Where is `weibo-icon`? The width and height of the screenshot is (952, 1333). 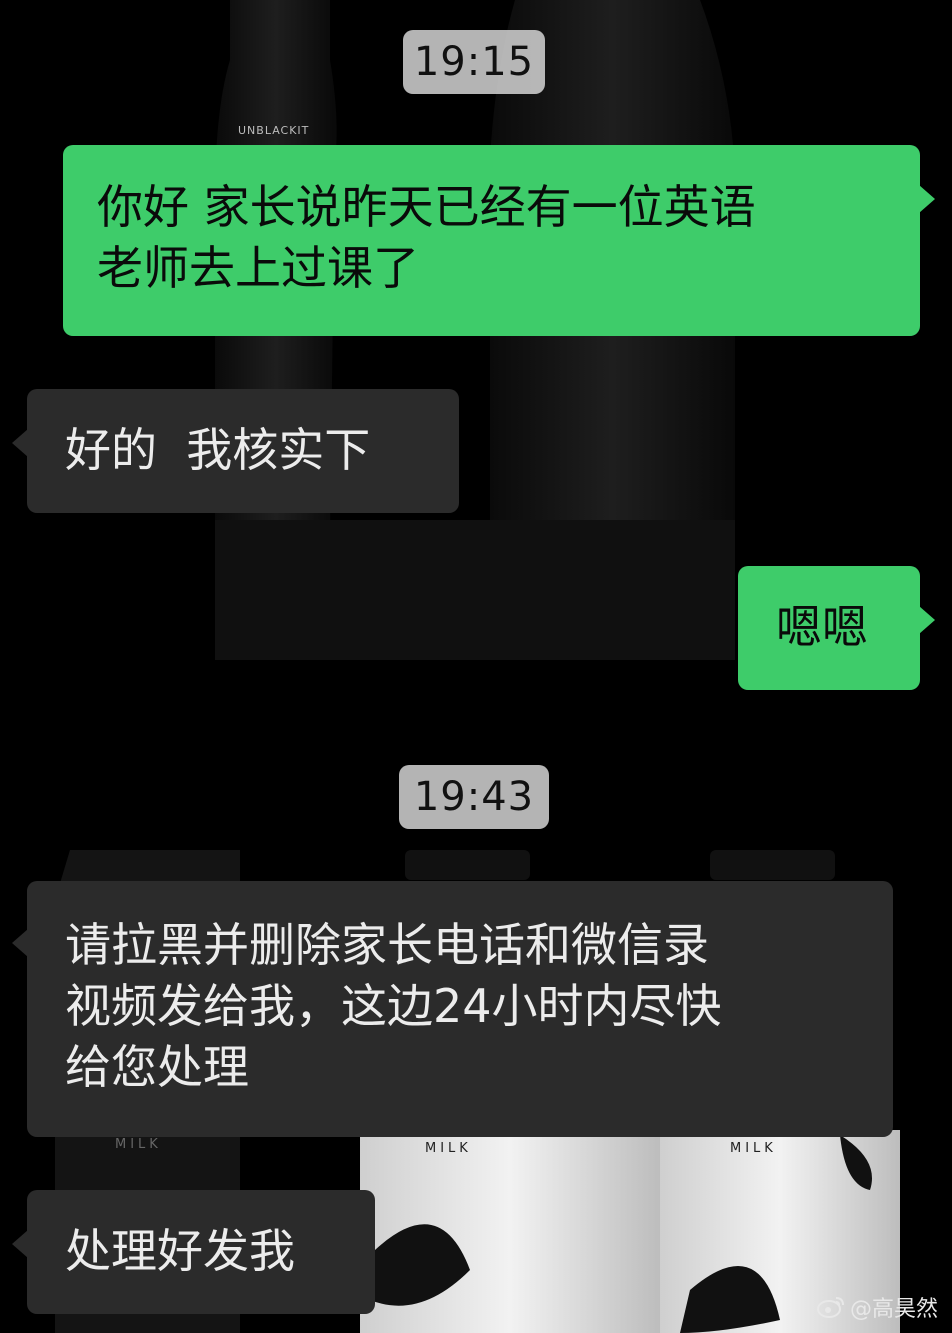 weibo-icon is located at coordinates (830, 1307).